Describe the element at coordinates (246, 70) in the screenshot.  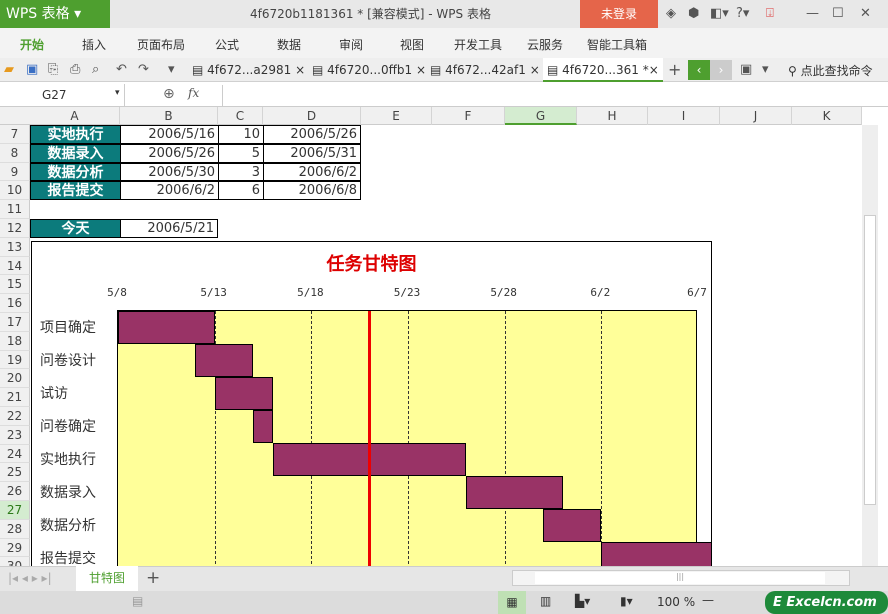
I see `doc-tab: ▤ 4f672...a2981 ×` at that location.